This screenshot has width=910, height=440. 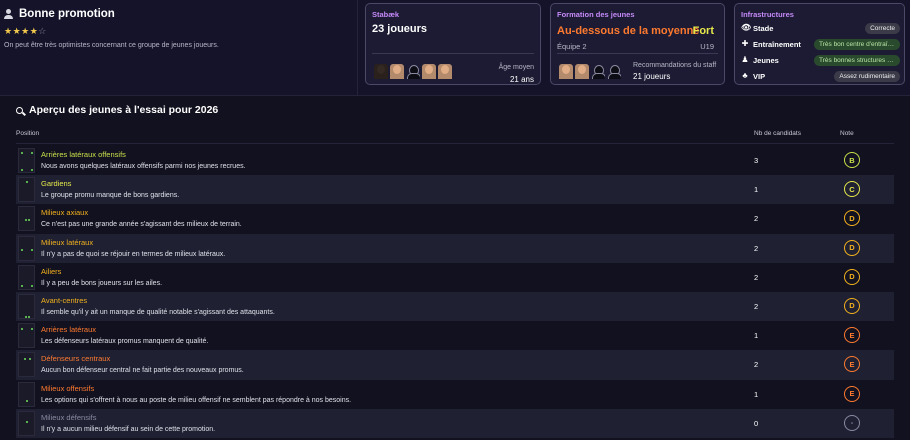 What do you see at coordinates (8, 14) in the screenshot?
I see `person-icon` at bounding box center [8, 14].